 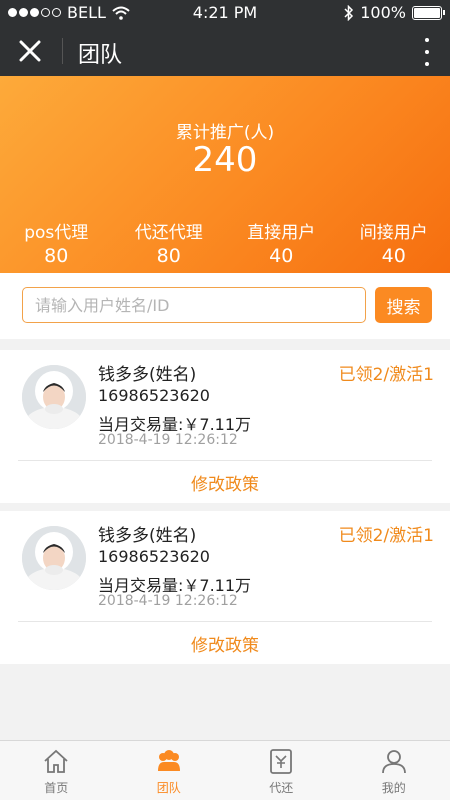 What do you see at coordinates (393, 788) in the screenshot?
I see `tab-label: 我的` at bounding box center [393, 788].